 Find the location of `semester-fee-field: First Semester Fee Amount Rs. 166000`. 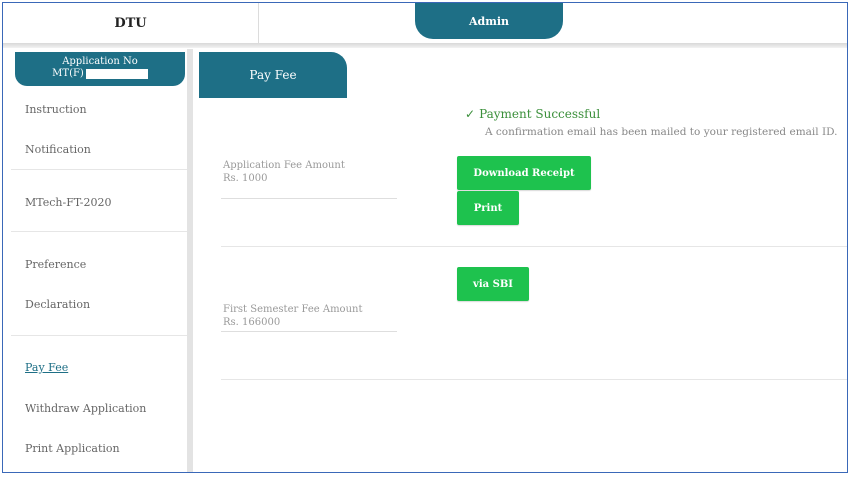

semester-fee-field: First Semester Fee Amount Rs. 166000 is located at coordinates (292, 316).